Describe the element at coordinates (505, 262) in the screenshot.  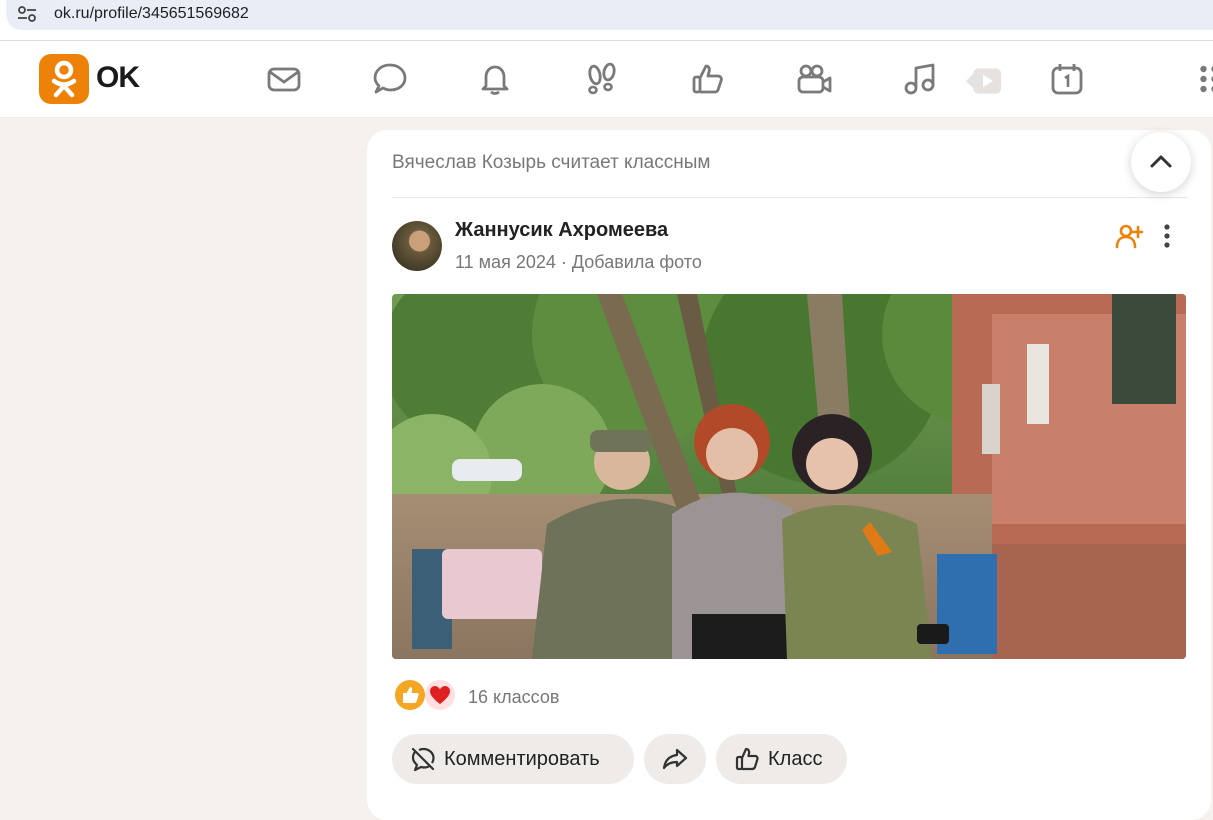
I see `post-date: 11 мая 2024` at that location.